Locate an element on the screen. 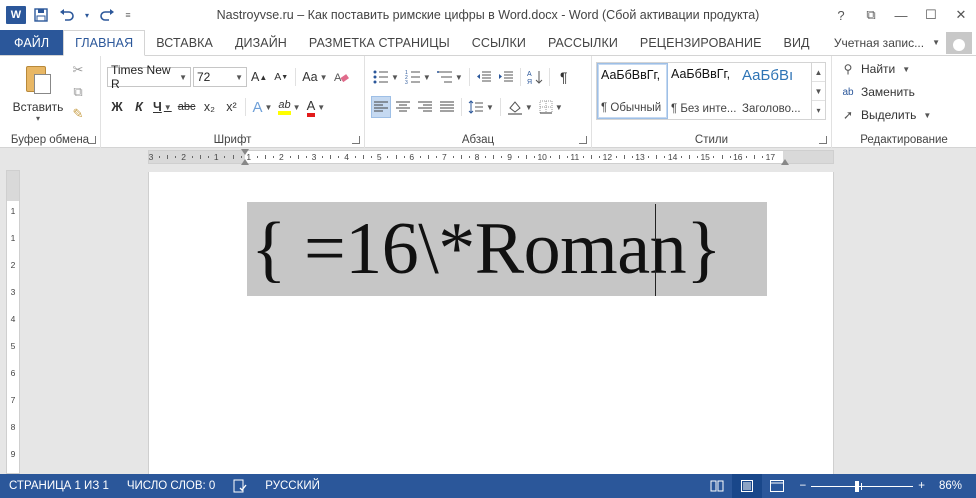  italic-button: К is located at coordinates (139, 107).